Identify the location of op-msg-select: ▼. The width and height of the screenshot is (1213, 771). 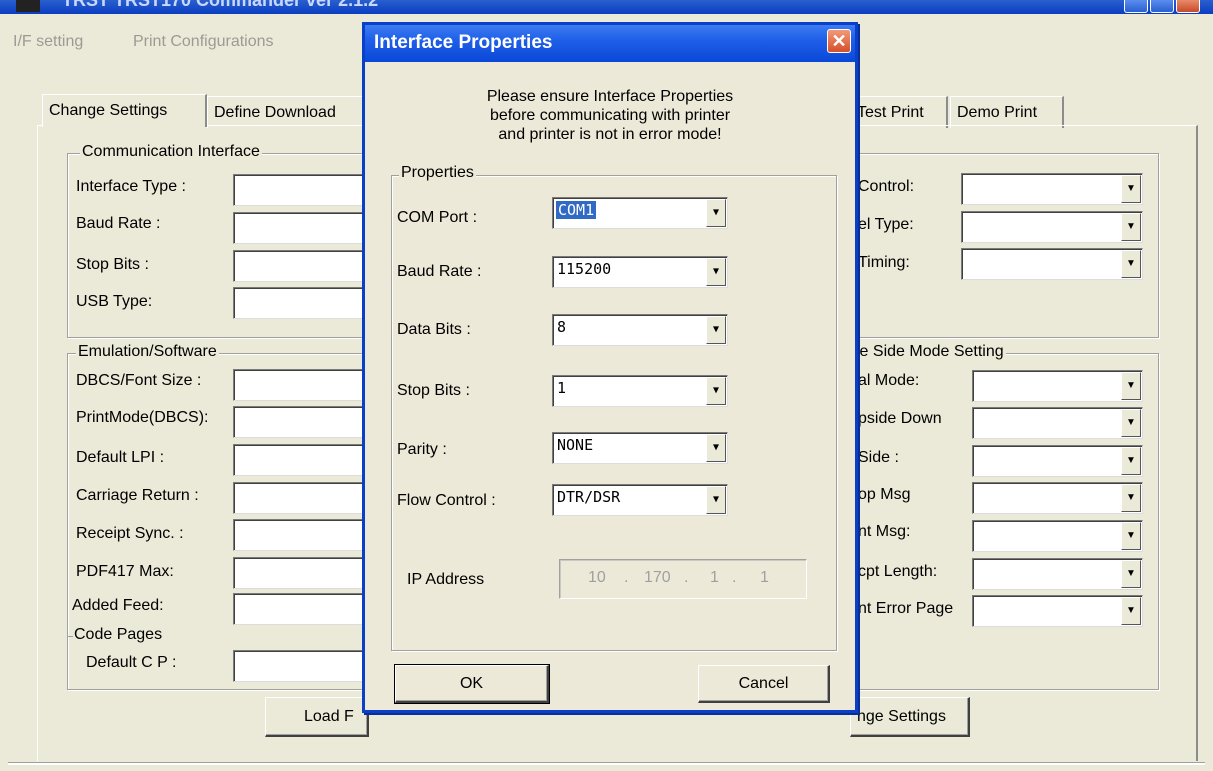
(1057, 498).